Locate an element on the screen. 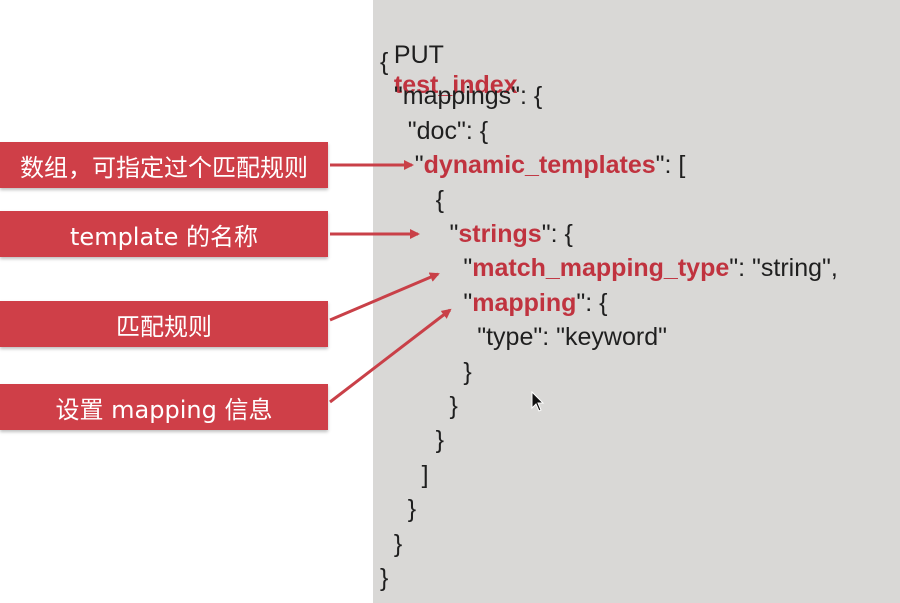 The width and height of the screenshot is (900, 603). arrows-layer is located at coordinates (390, 282).